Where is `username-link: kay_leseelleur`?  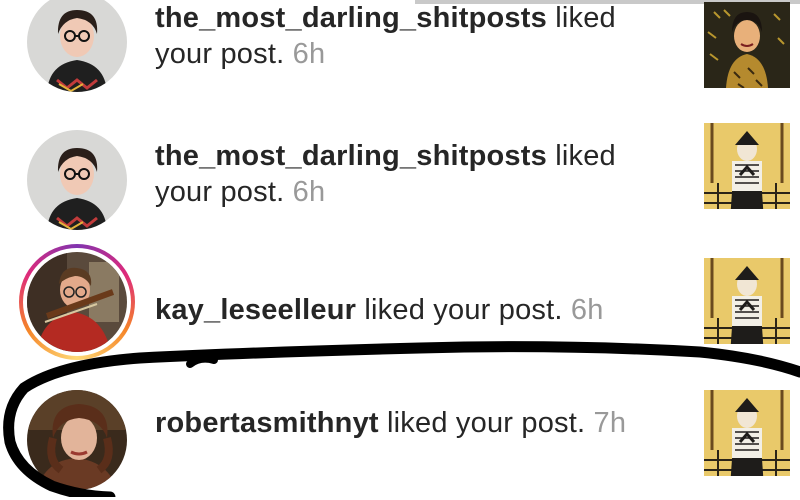 username-link: kay_leseelleur is located at coordinates (255, 310).